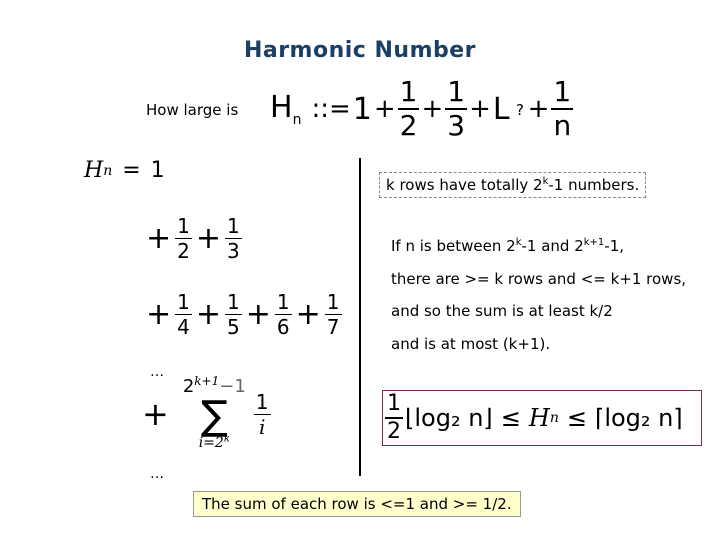 This screenshot has width=720, height=540. What do you see at coordinates (214, 416) in the screenshot?
I see `sigma-icon: ∑` at bounding box center [214, 416].